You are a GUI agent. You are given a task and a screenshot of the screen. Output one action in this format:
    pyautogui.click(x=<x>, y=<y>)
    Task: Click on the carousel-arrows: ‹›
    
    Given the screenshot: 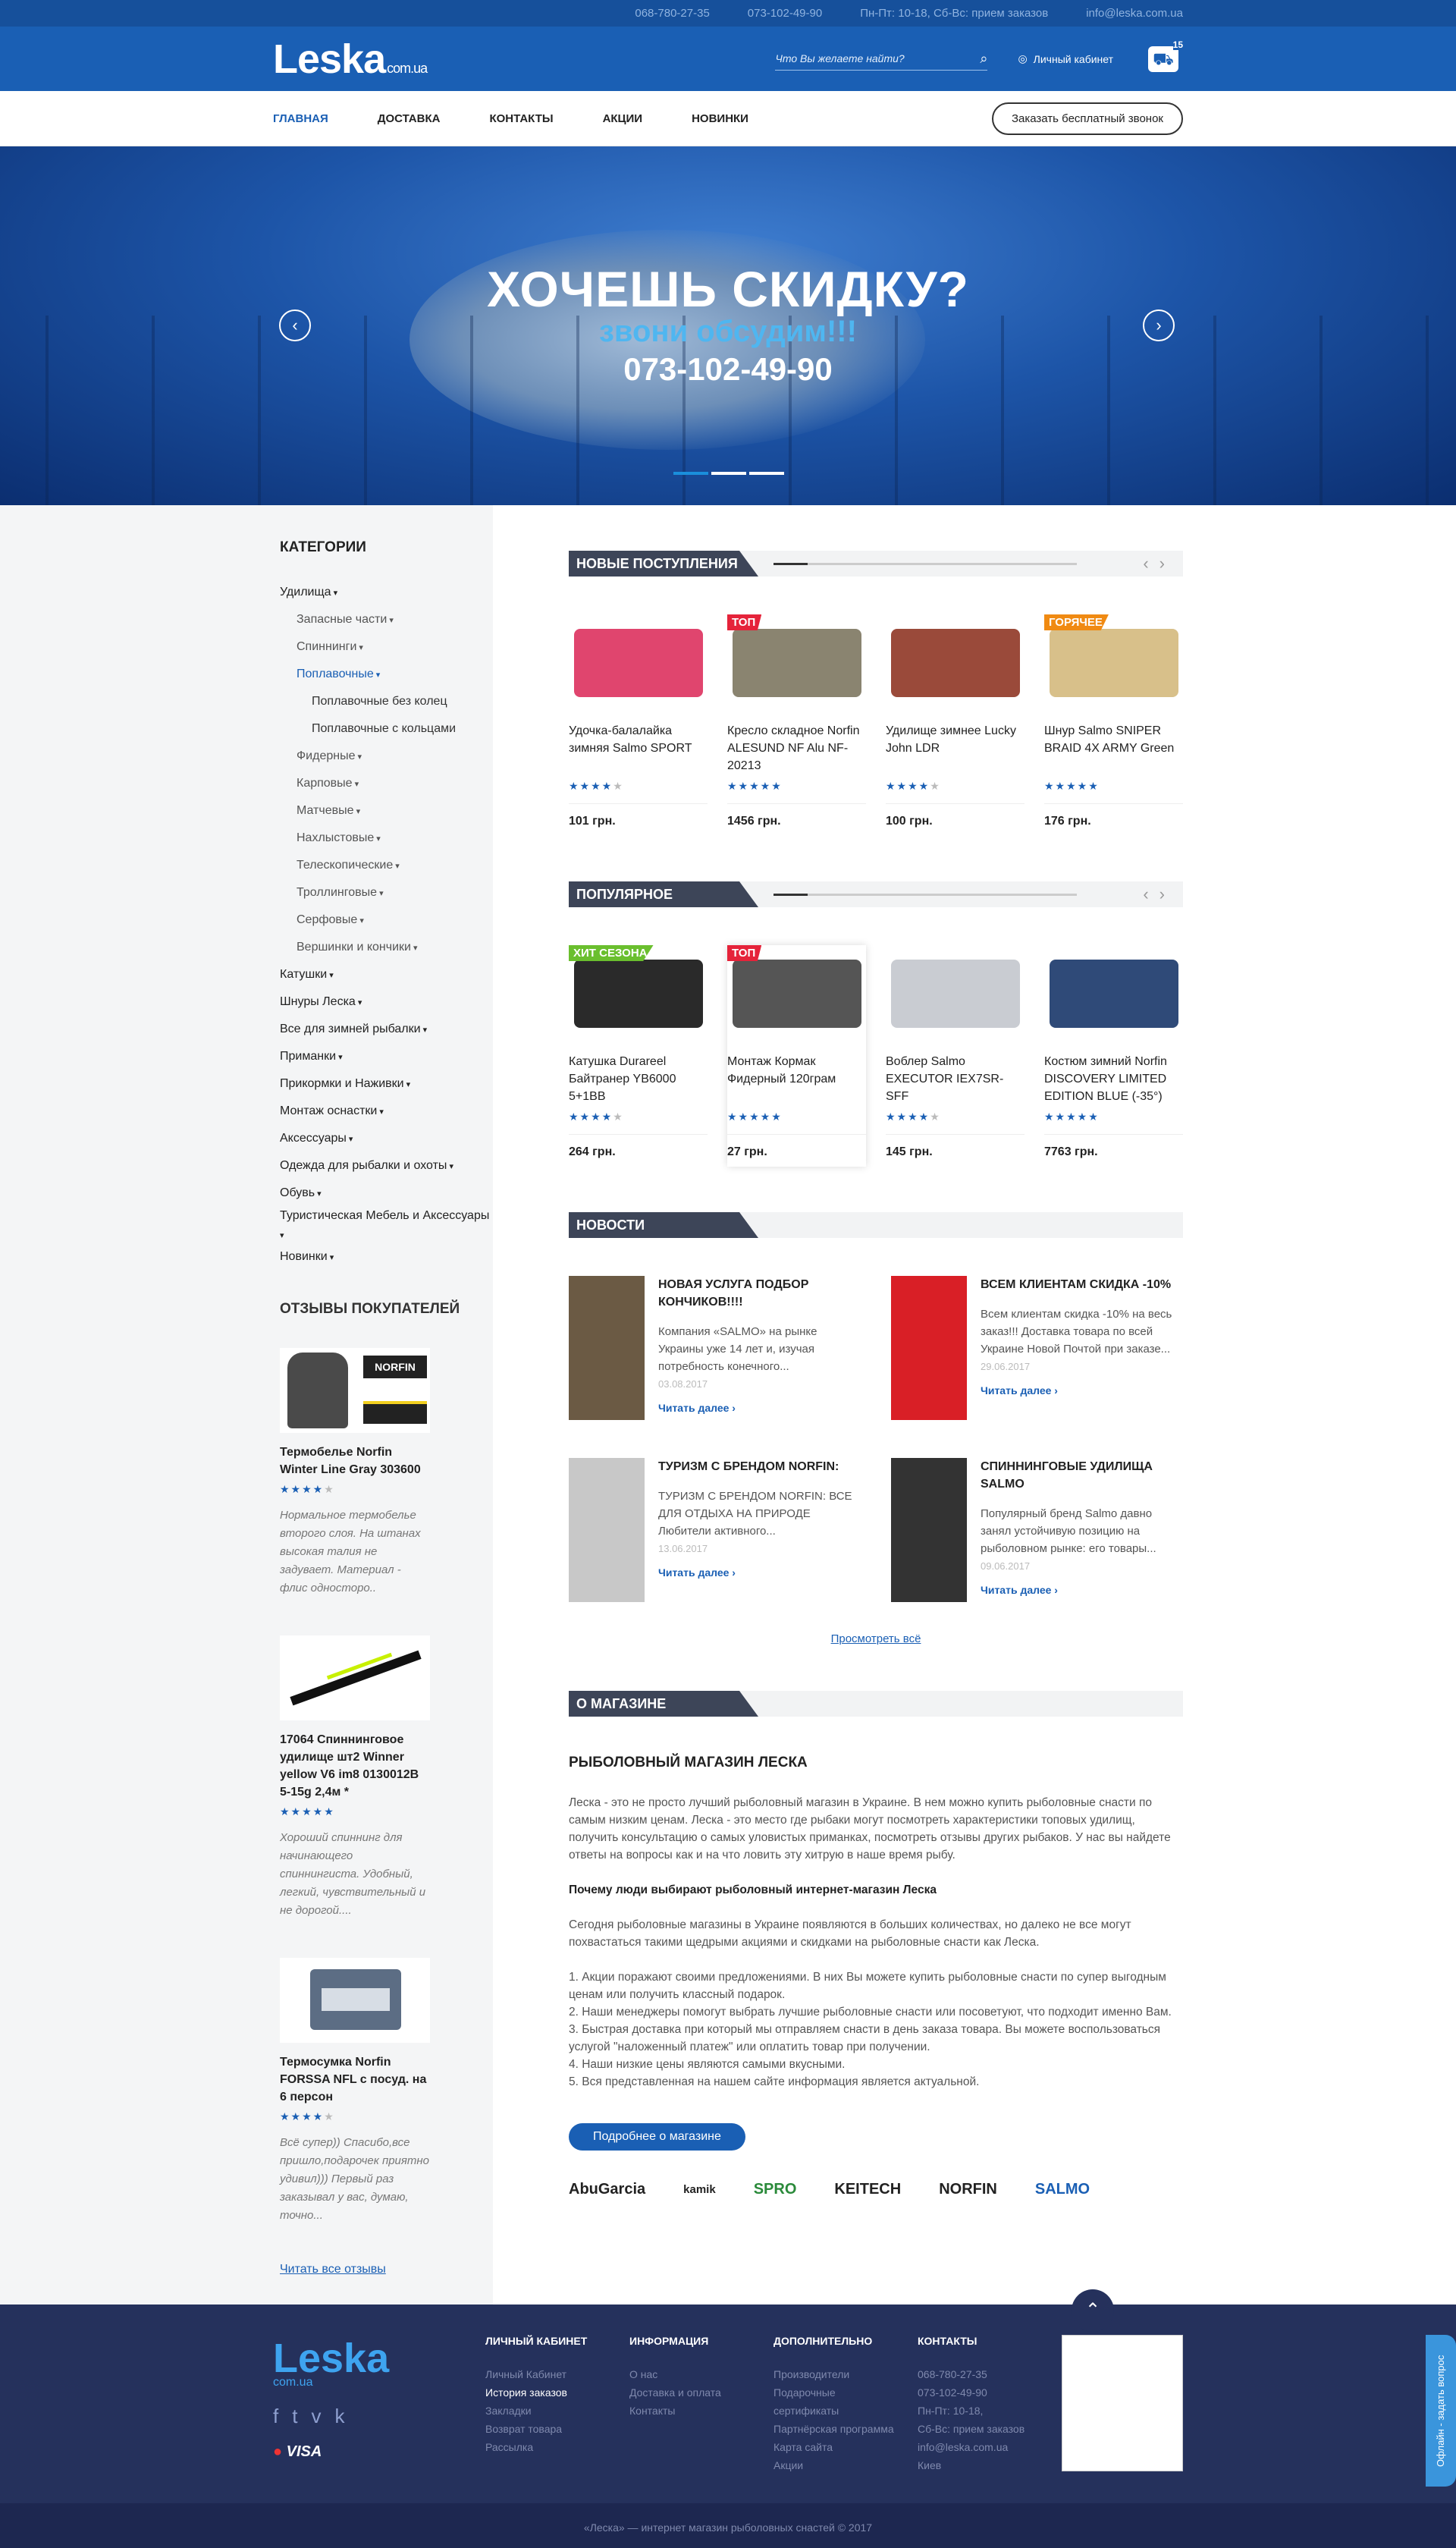 What is the action you would take?
    pyautogui.click(x=1159, y=563)
    